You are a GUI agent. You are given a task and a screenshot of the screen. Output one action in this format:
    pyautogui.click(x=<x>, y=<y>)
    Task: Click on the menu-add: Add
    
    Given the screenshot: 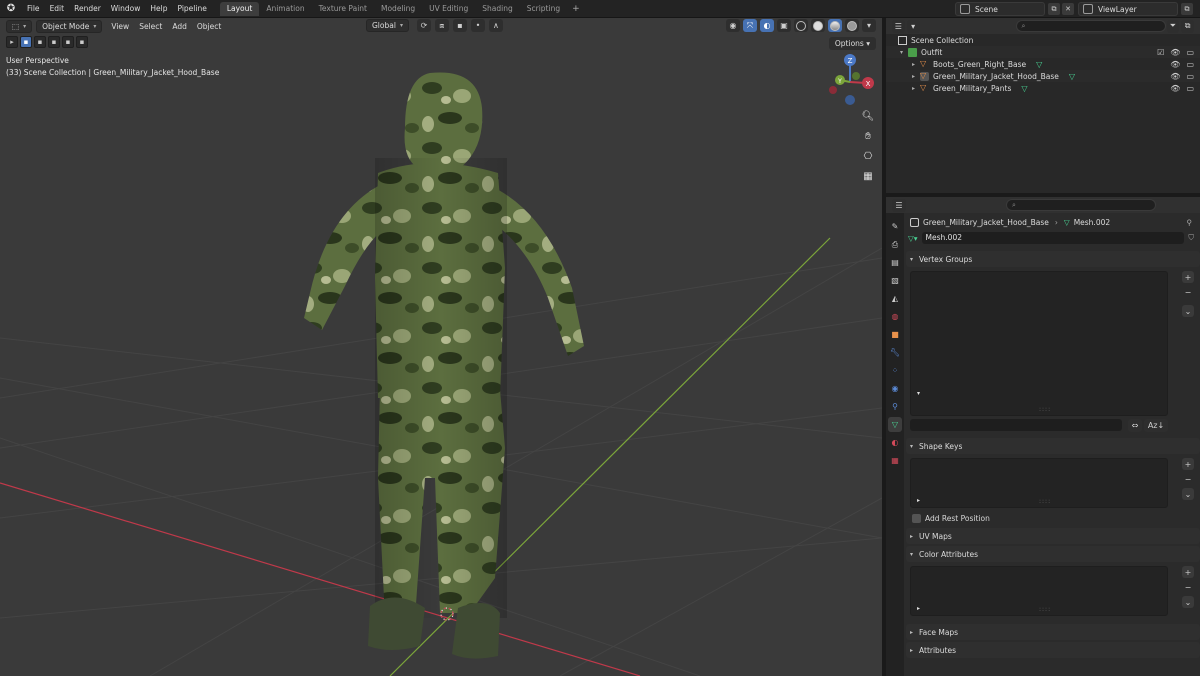 What is the action you would take?
    pyautogui.click(x=179, y=26)
    